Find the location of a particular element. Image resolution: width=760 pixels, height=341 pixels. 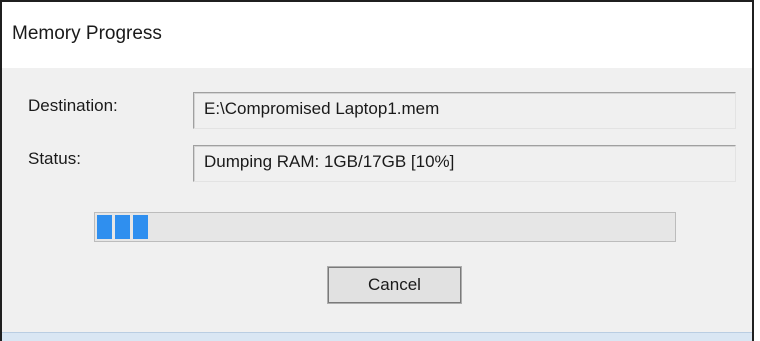

dialog-title: Memory Progress is located at coordinates (87, 33).